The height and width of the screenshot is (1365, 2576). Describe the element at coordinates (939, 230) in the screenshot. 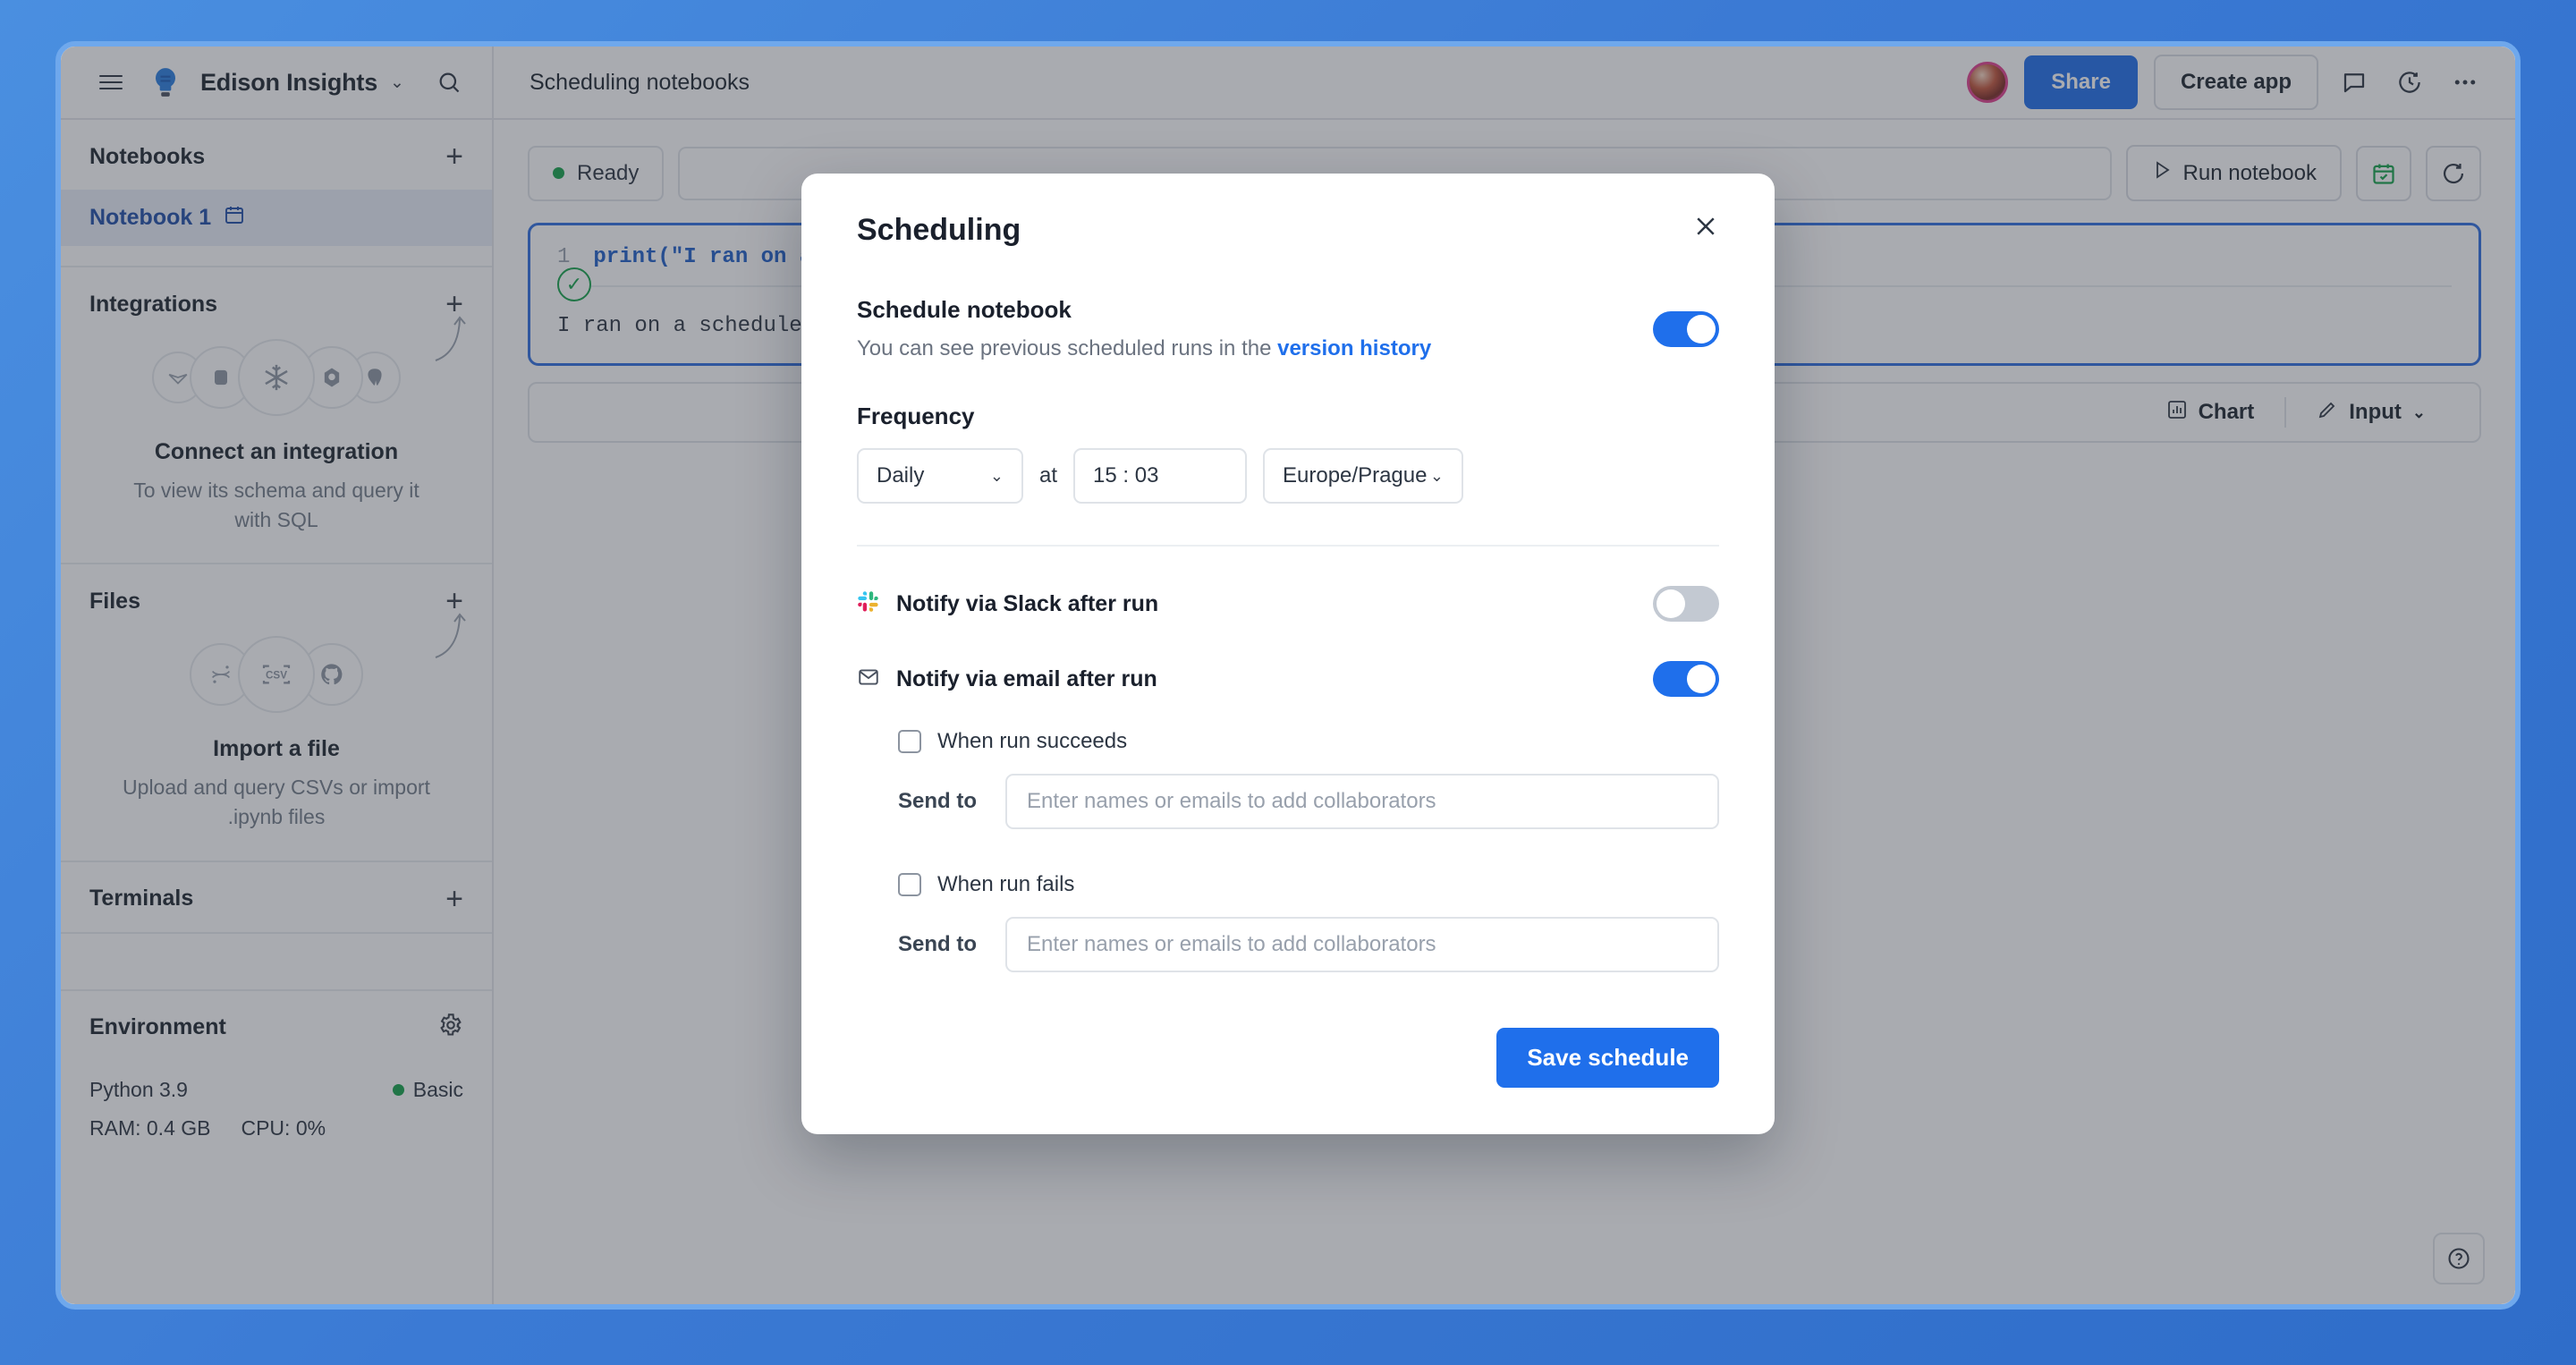

I see `modal-title: Scheduling` at that location.